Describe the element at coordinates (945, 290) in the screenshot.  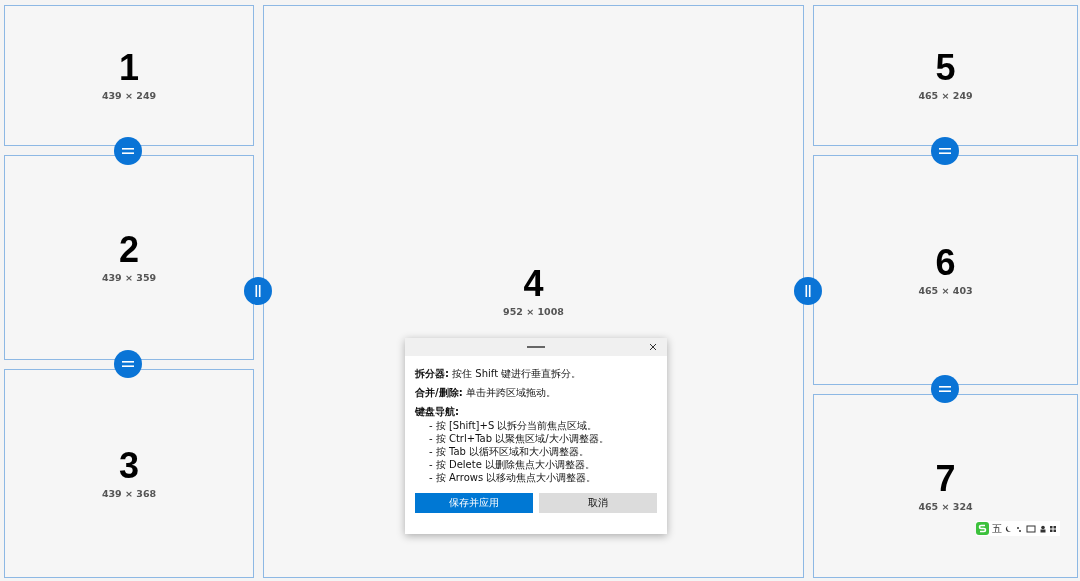
I see `zone-size: 465 × 403` at that location.